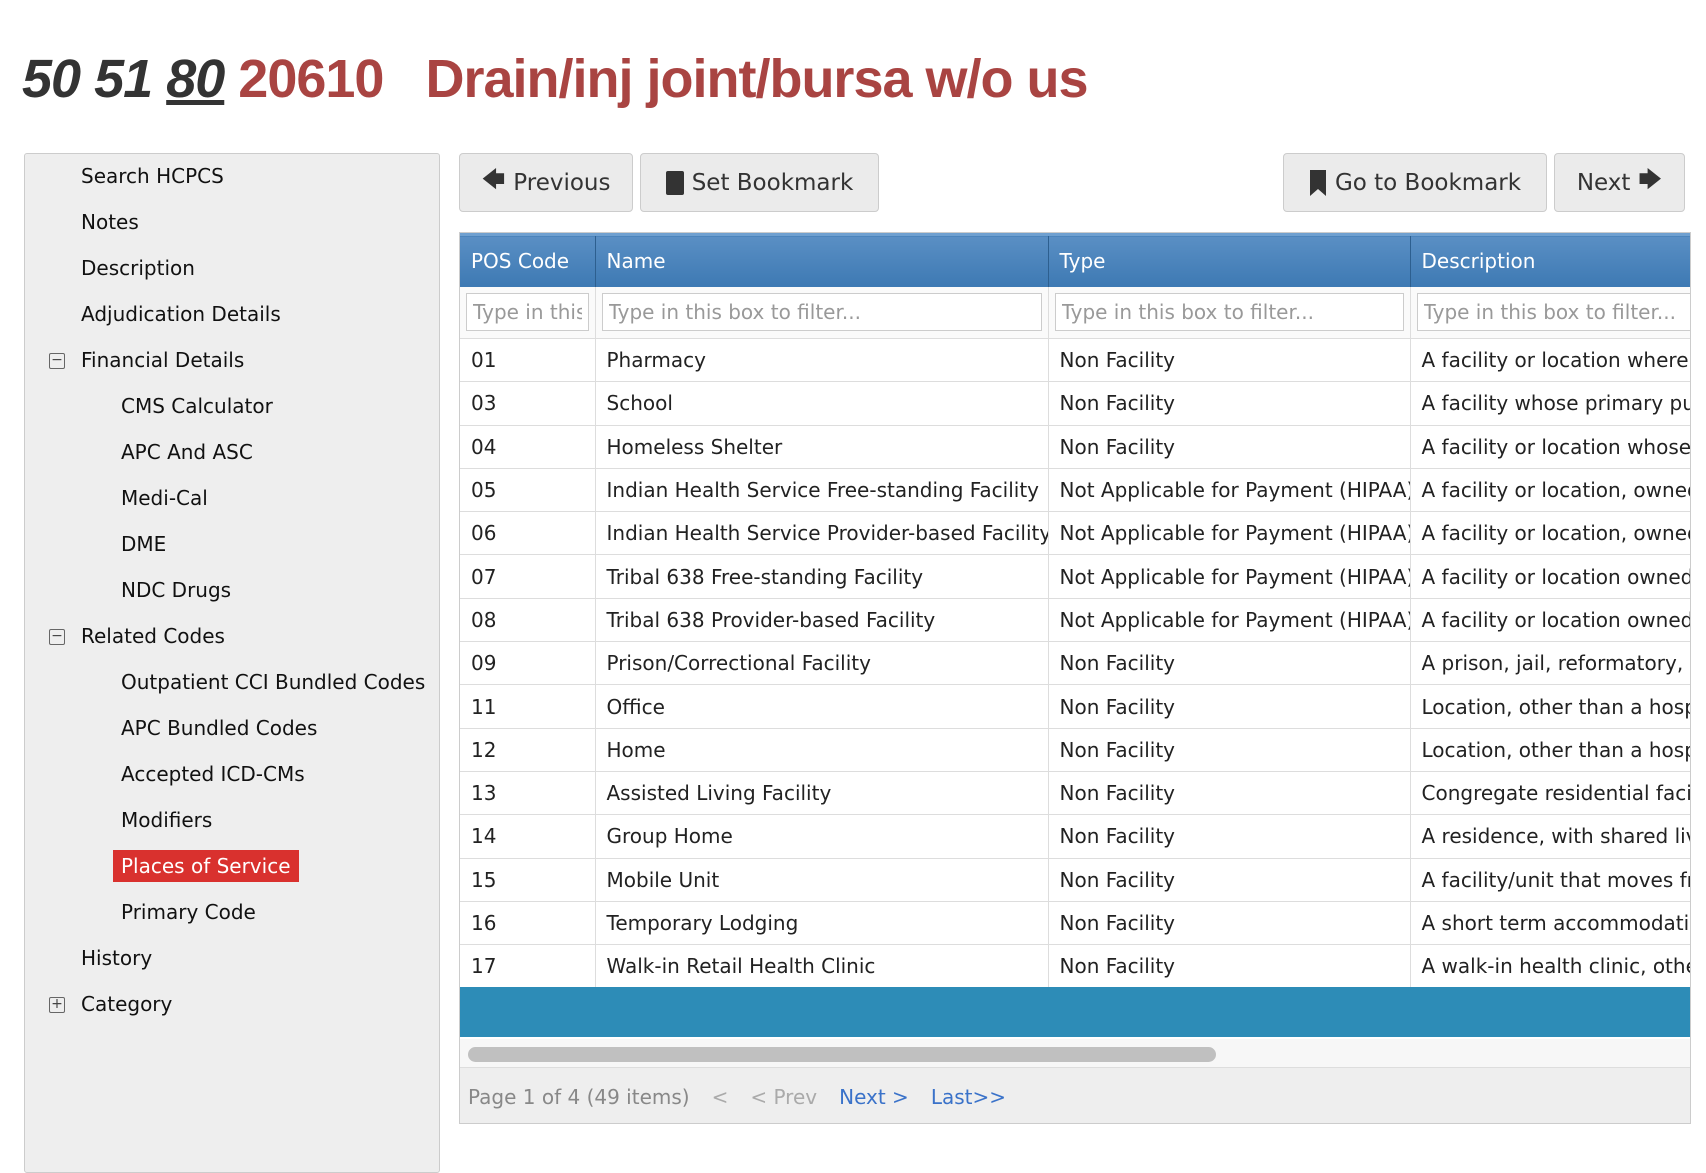  I want to click on description-filter-input, so click(1553, 312).